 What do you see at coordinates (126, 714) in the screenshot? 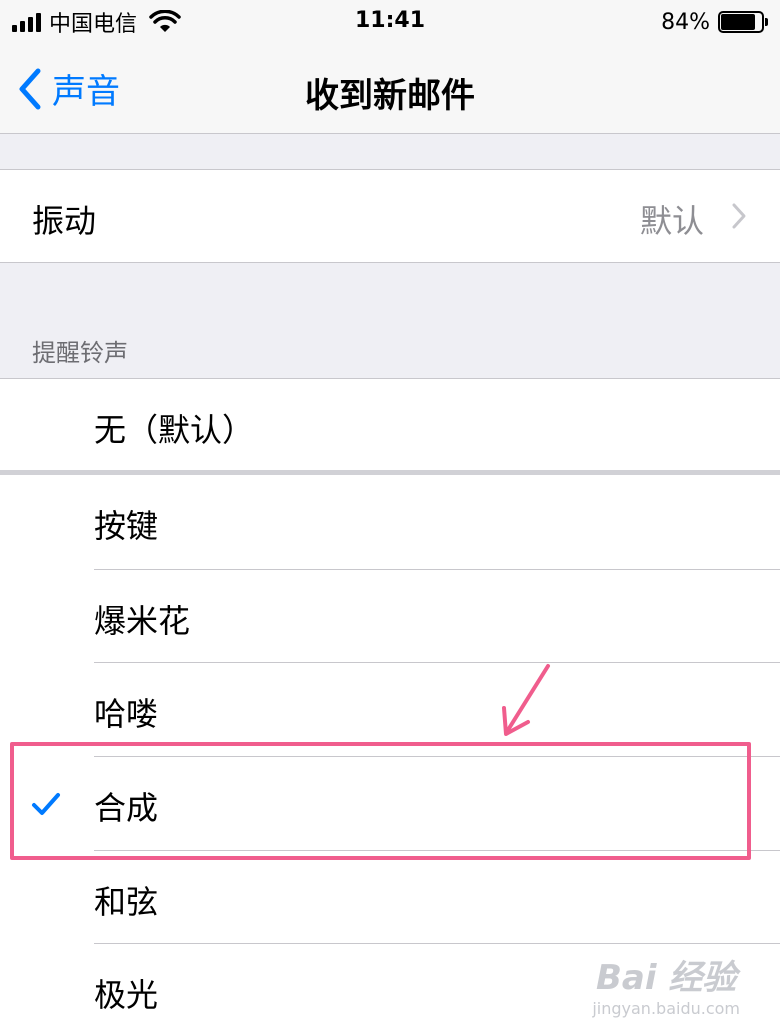
I see `tone-label: 哈喽` at bounding box center [126, 714].